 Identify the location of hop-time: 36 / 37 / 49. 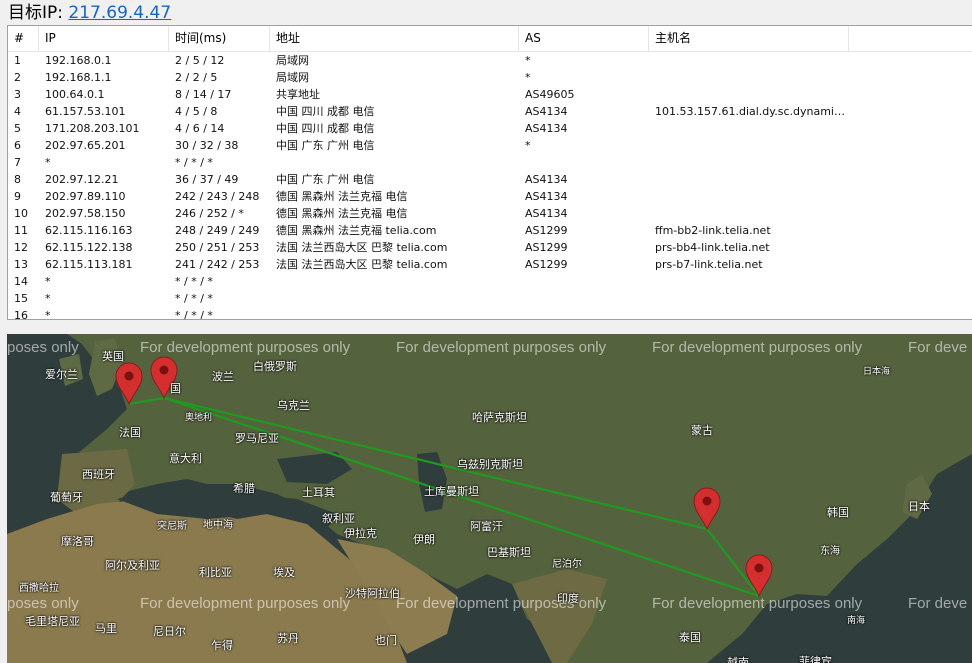
(207, 179).